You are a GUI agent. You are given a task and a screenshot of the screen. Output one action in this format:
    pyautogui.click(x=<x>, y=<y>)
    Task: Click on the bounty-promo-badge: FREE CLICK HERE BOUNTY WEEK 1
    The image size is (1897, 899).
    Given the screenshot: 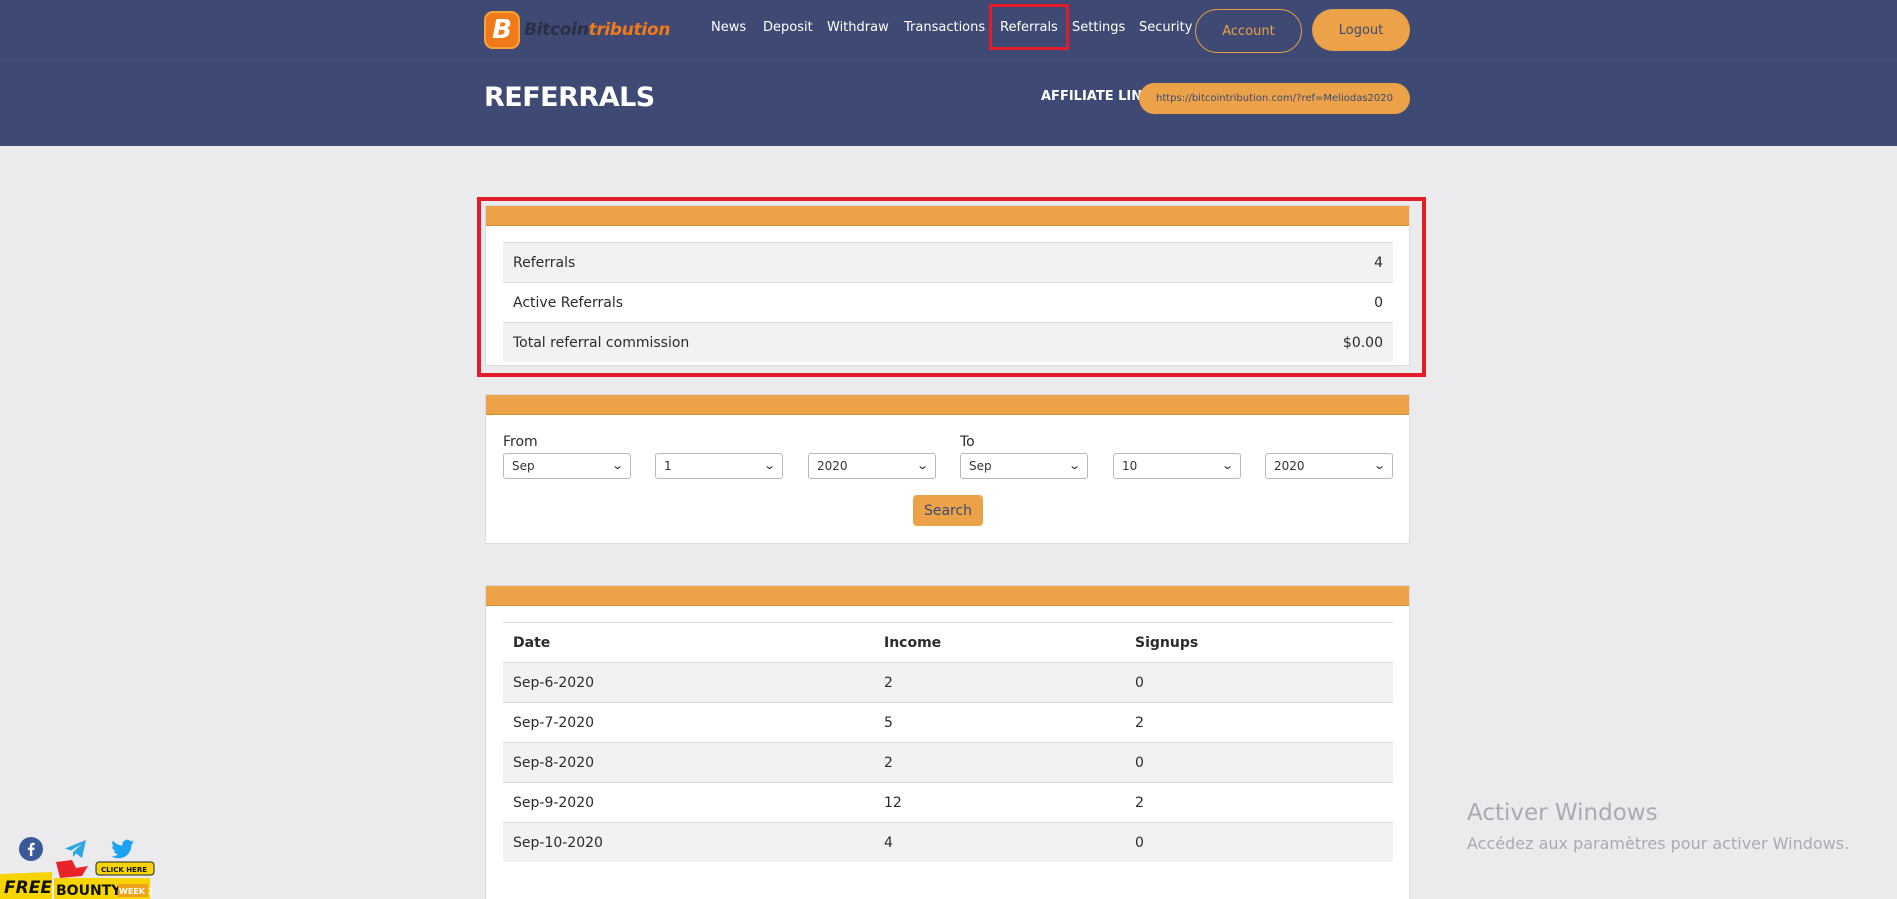 What is the action you would take?
    pyautogui.click(x=80, y=879)
    